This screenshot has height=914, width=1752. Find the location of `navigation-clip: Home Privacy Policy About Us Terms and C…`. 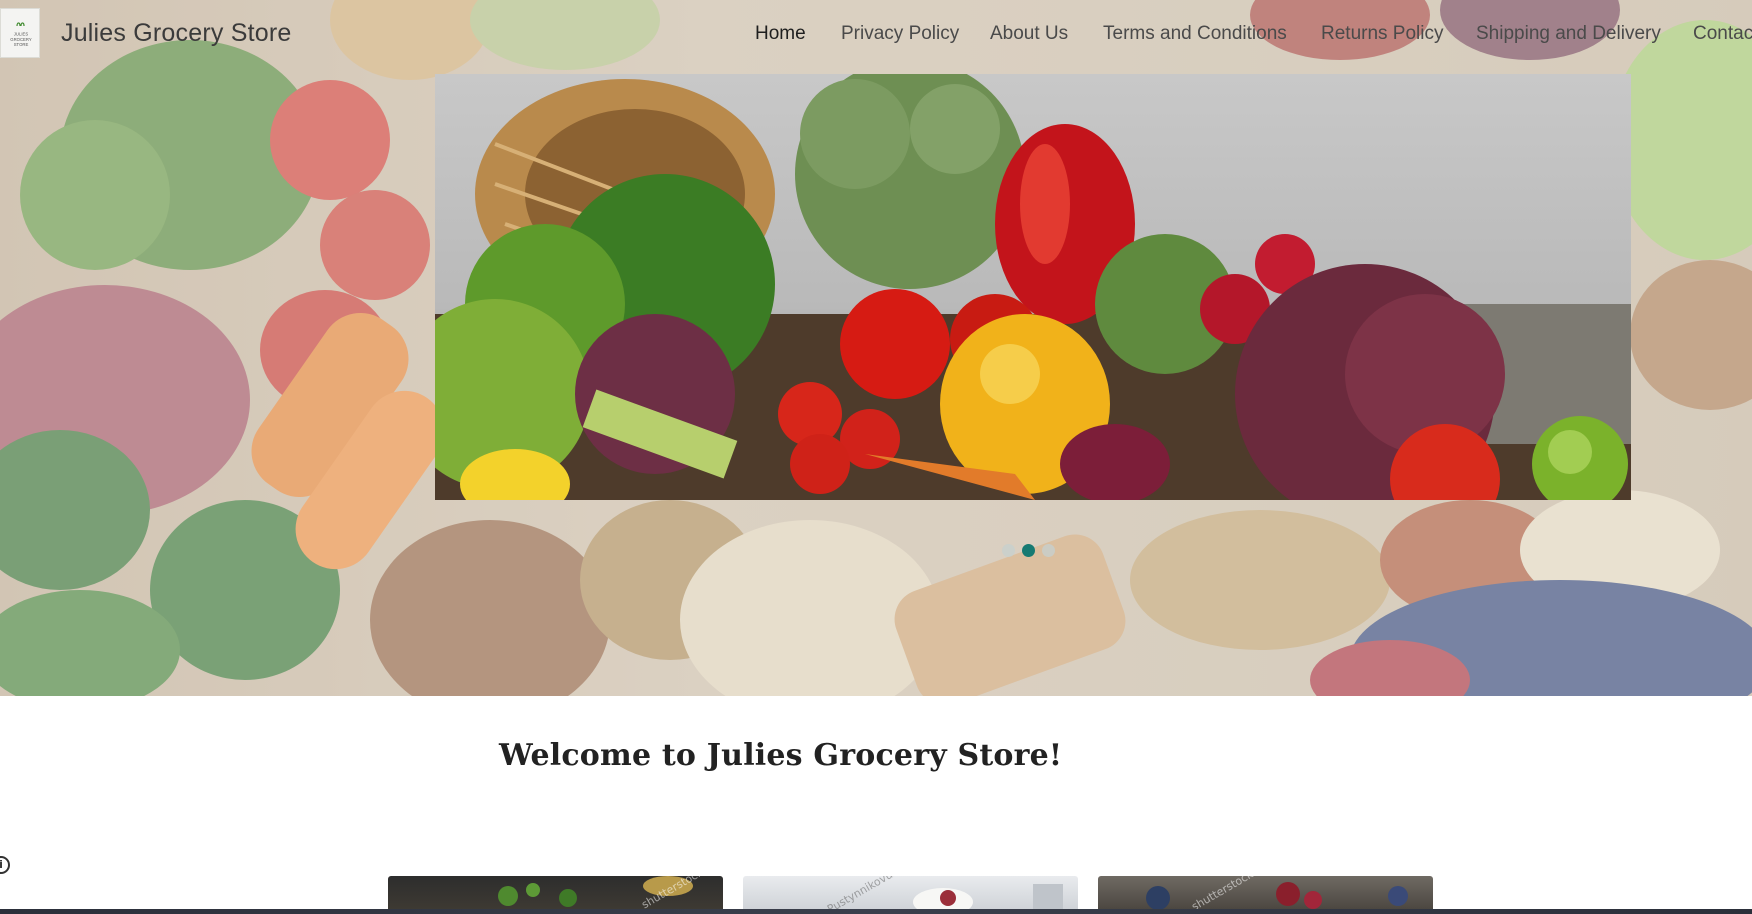

navigation-clip: Home Privacy Policy About Us Terms and C… is located at coordinates (876, 35).